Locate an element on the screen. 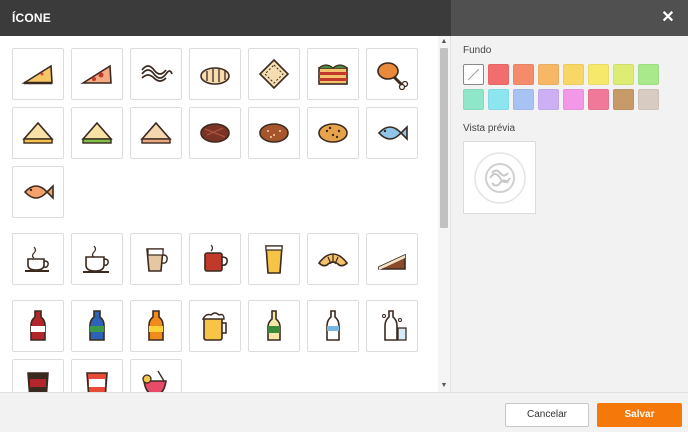 Image resolution: width=688 pixels, height=432 pixels. pizza-slice-pepperoni-icon is located at coordinates (96, 74).